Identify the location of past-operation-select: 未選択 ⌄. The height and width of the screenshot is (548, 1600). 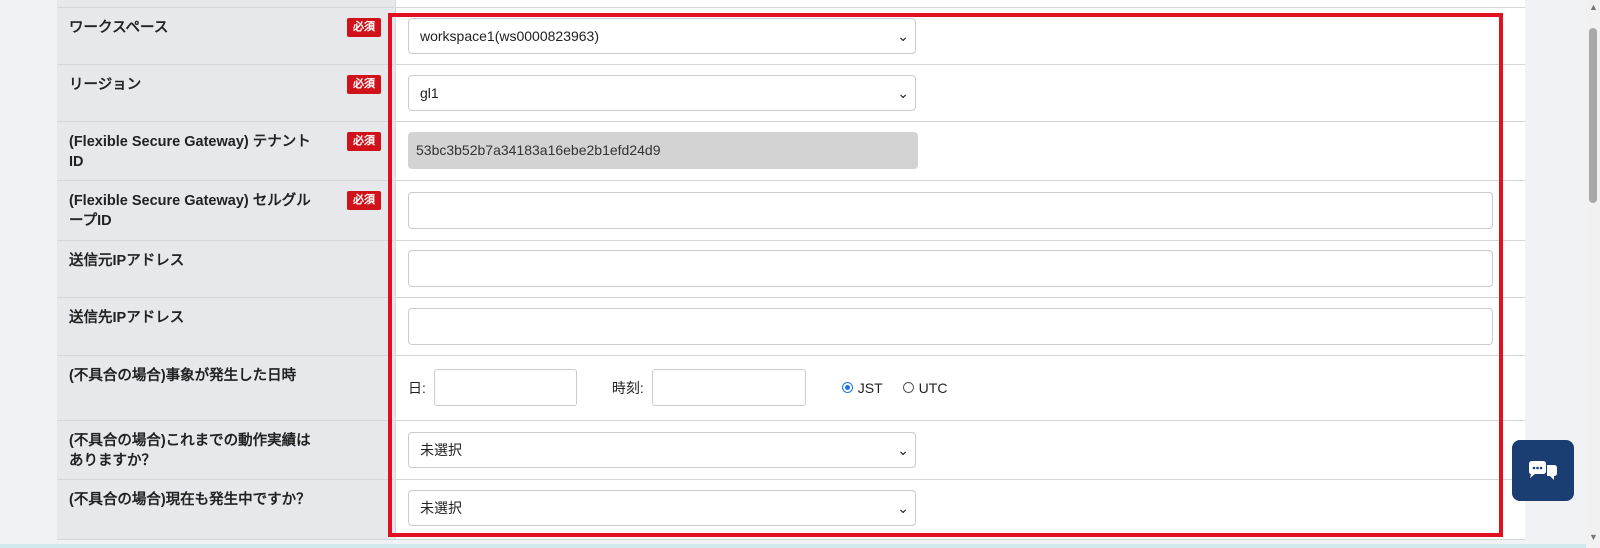
(662, 449).